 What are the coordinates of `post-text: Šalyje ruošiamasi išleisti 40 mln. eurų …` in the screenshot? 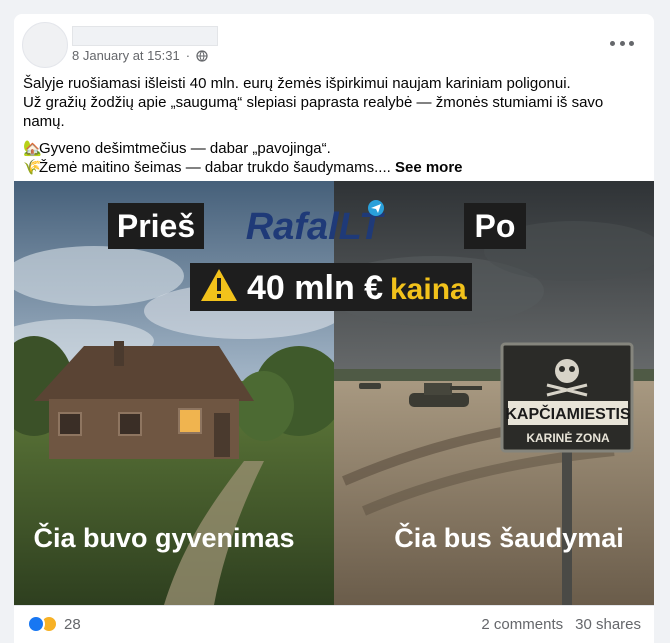 It's located at (335, 125).